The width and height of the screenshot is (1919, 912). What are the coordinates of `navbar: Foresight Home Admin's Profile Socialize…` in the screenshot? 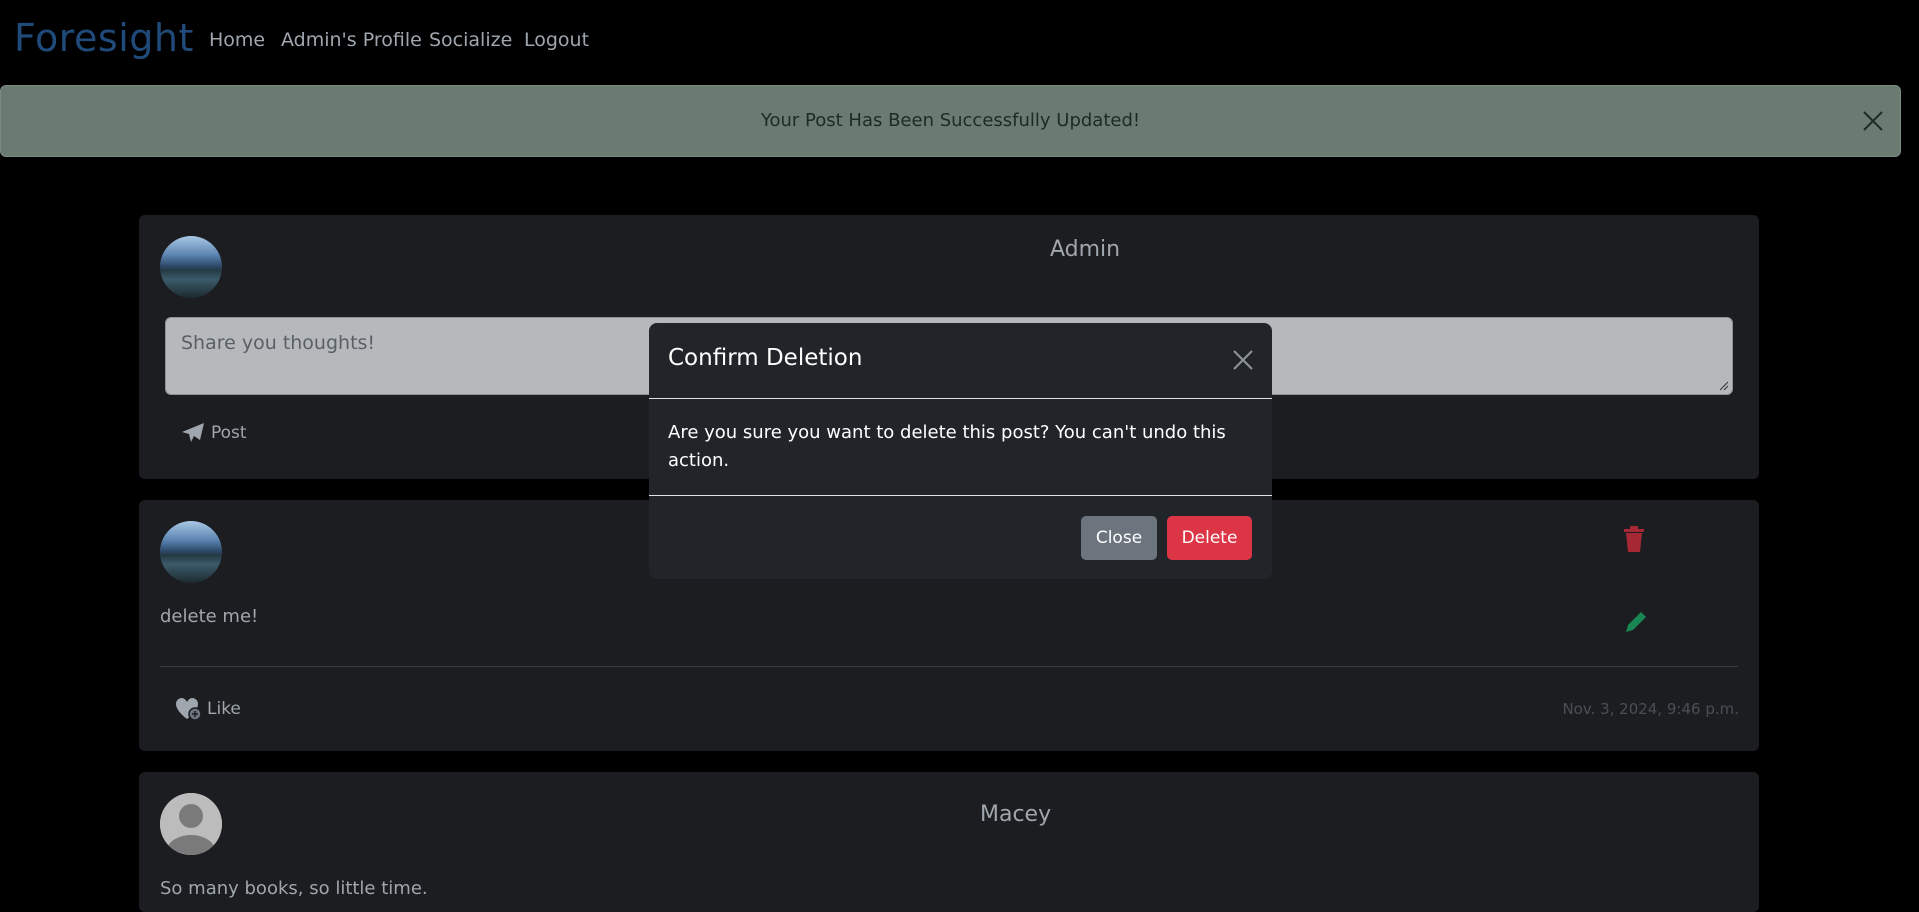 It's located at (959, 40).